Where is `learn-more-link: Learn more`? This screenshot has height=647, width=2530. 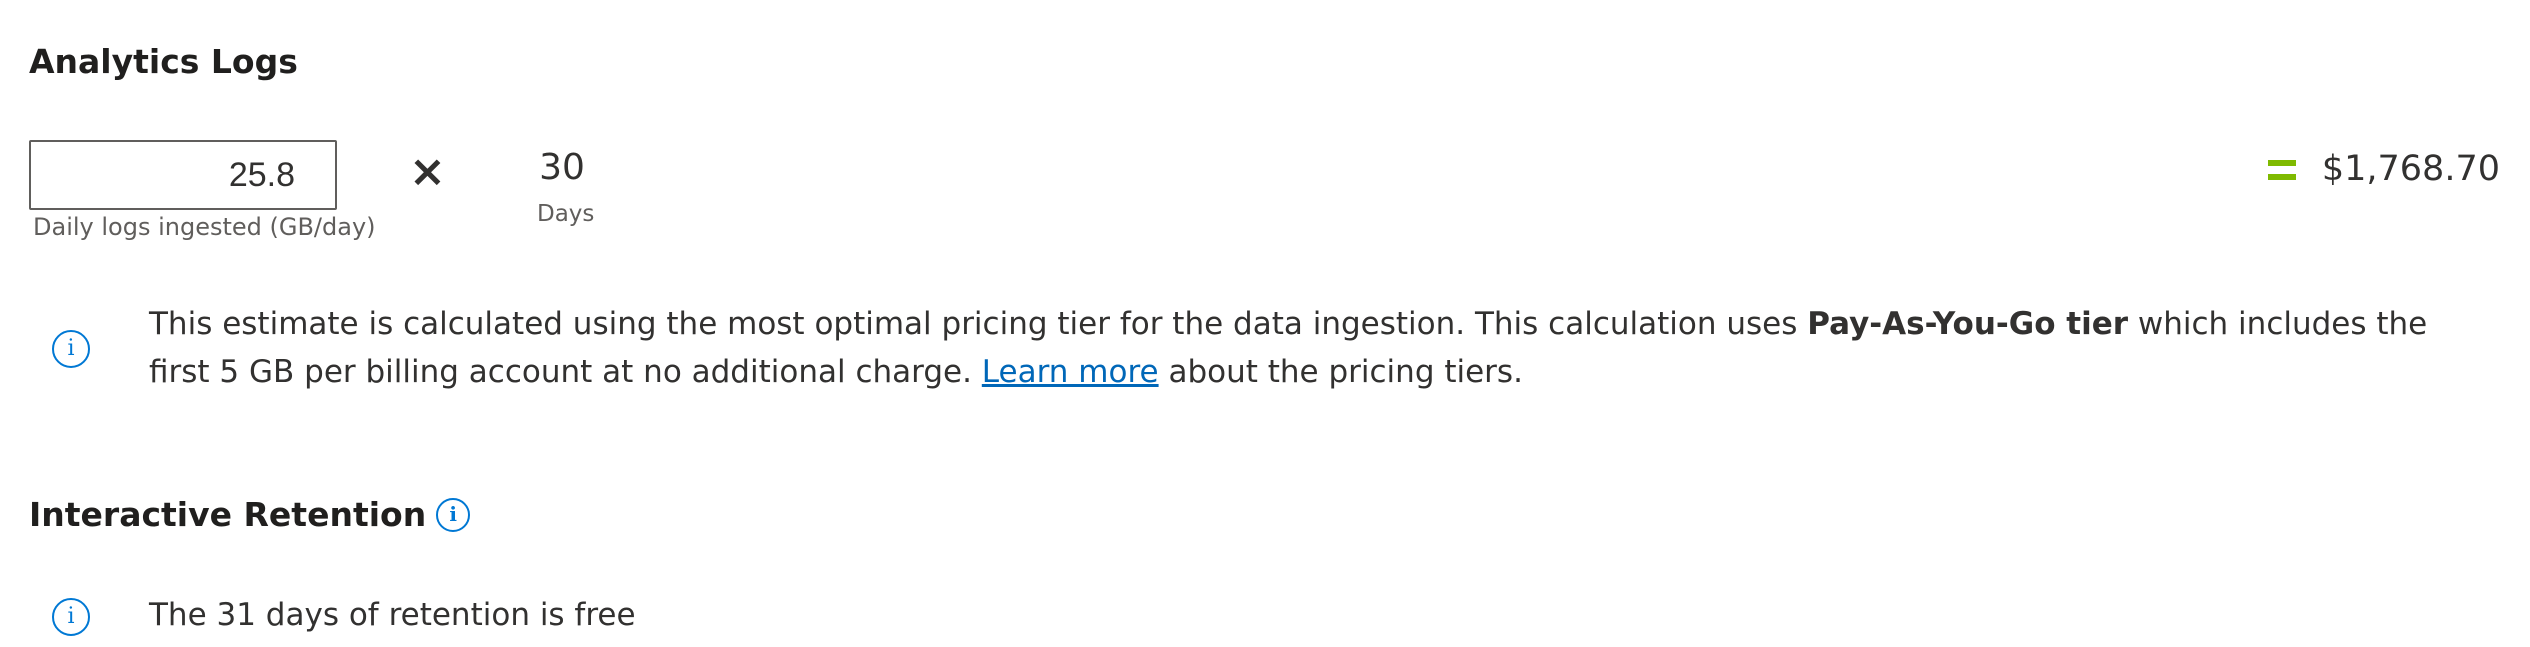
learn-more-link: Learn more is located at coordinates (1070, 372).